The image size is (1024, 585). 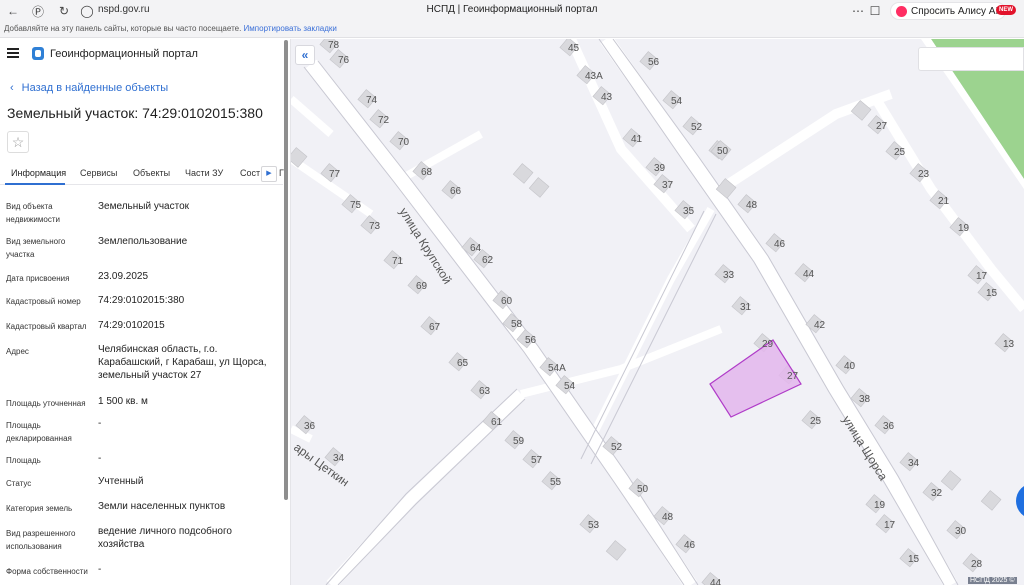 What do you see at coordinates (334, 45) in the screenshot?
I see `house-number: 78` at bounding box center [334, 45].